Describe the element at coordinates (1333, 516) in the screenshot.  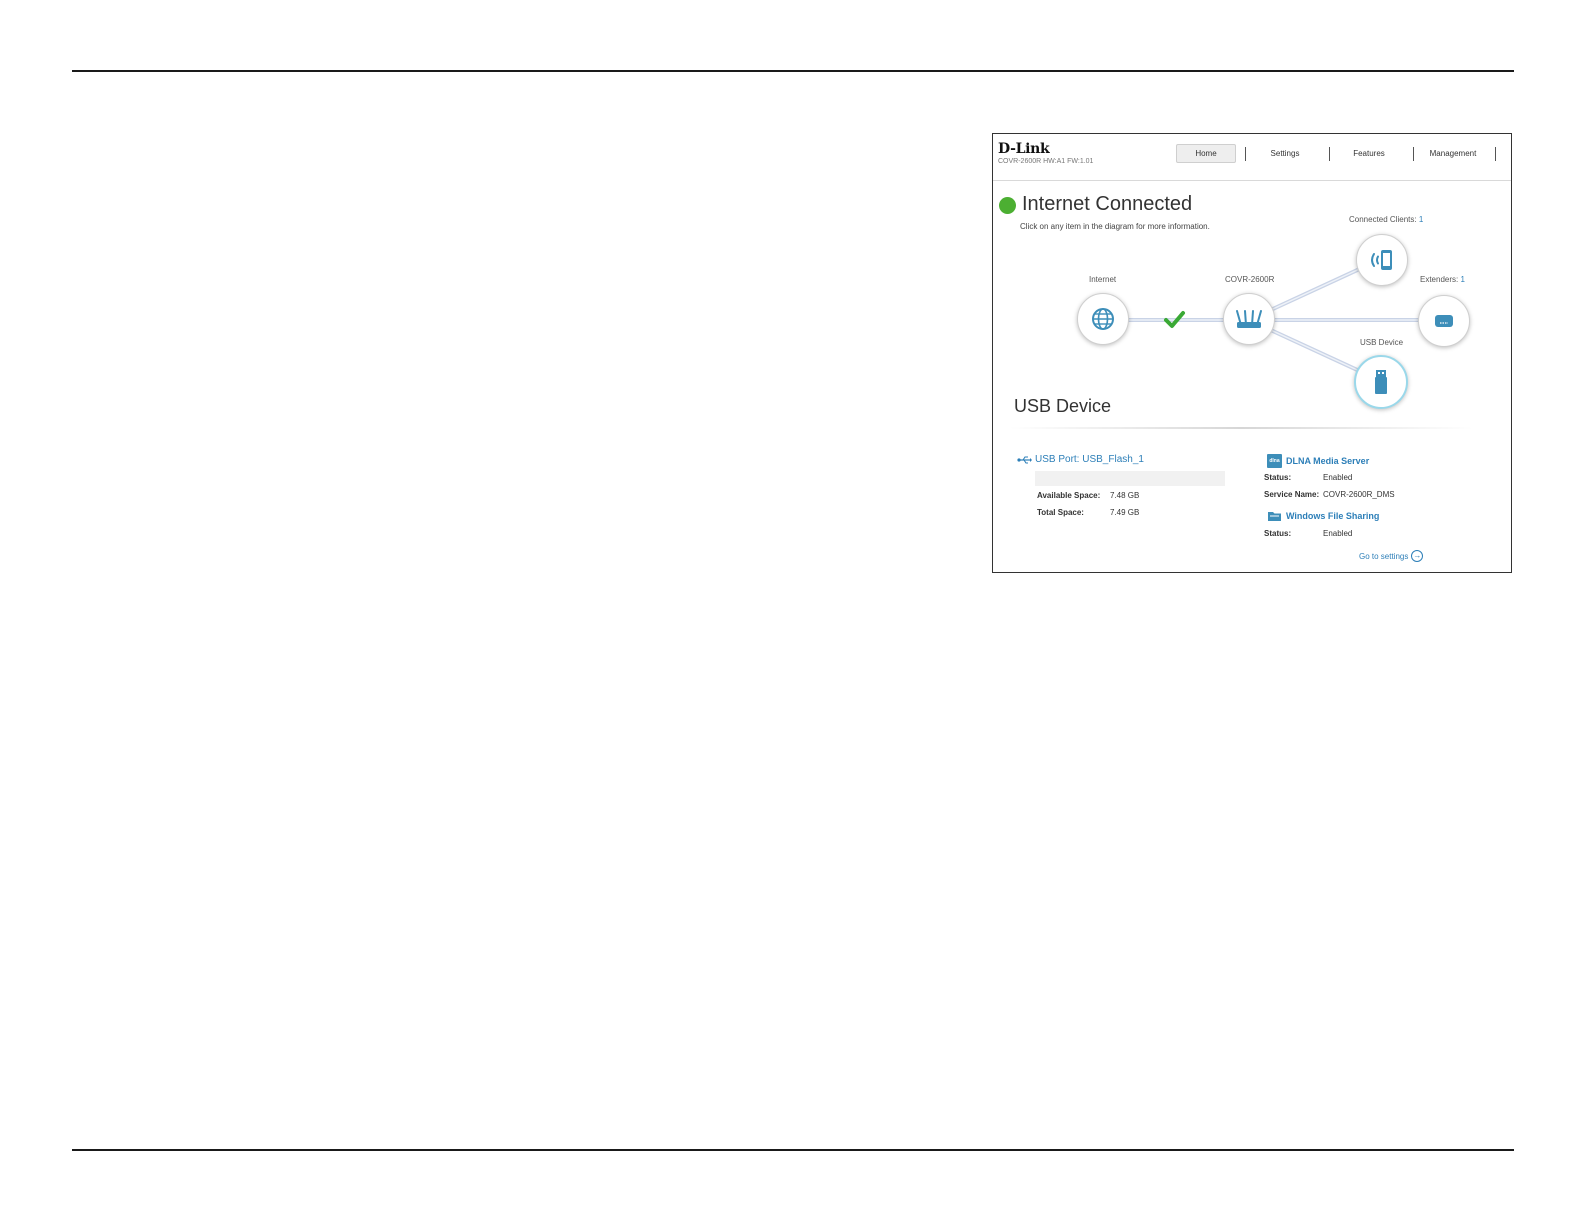
I see `wfs-title: Windows File Sharing` at that location.